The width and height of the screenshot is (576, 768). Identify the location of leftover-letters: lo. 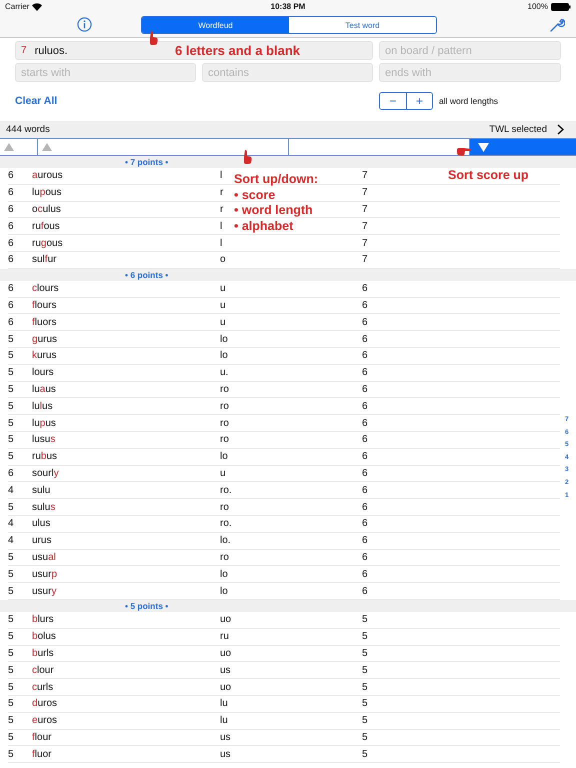
(224, 591).